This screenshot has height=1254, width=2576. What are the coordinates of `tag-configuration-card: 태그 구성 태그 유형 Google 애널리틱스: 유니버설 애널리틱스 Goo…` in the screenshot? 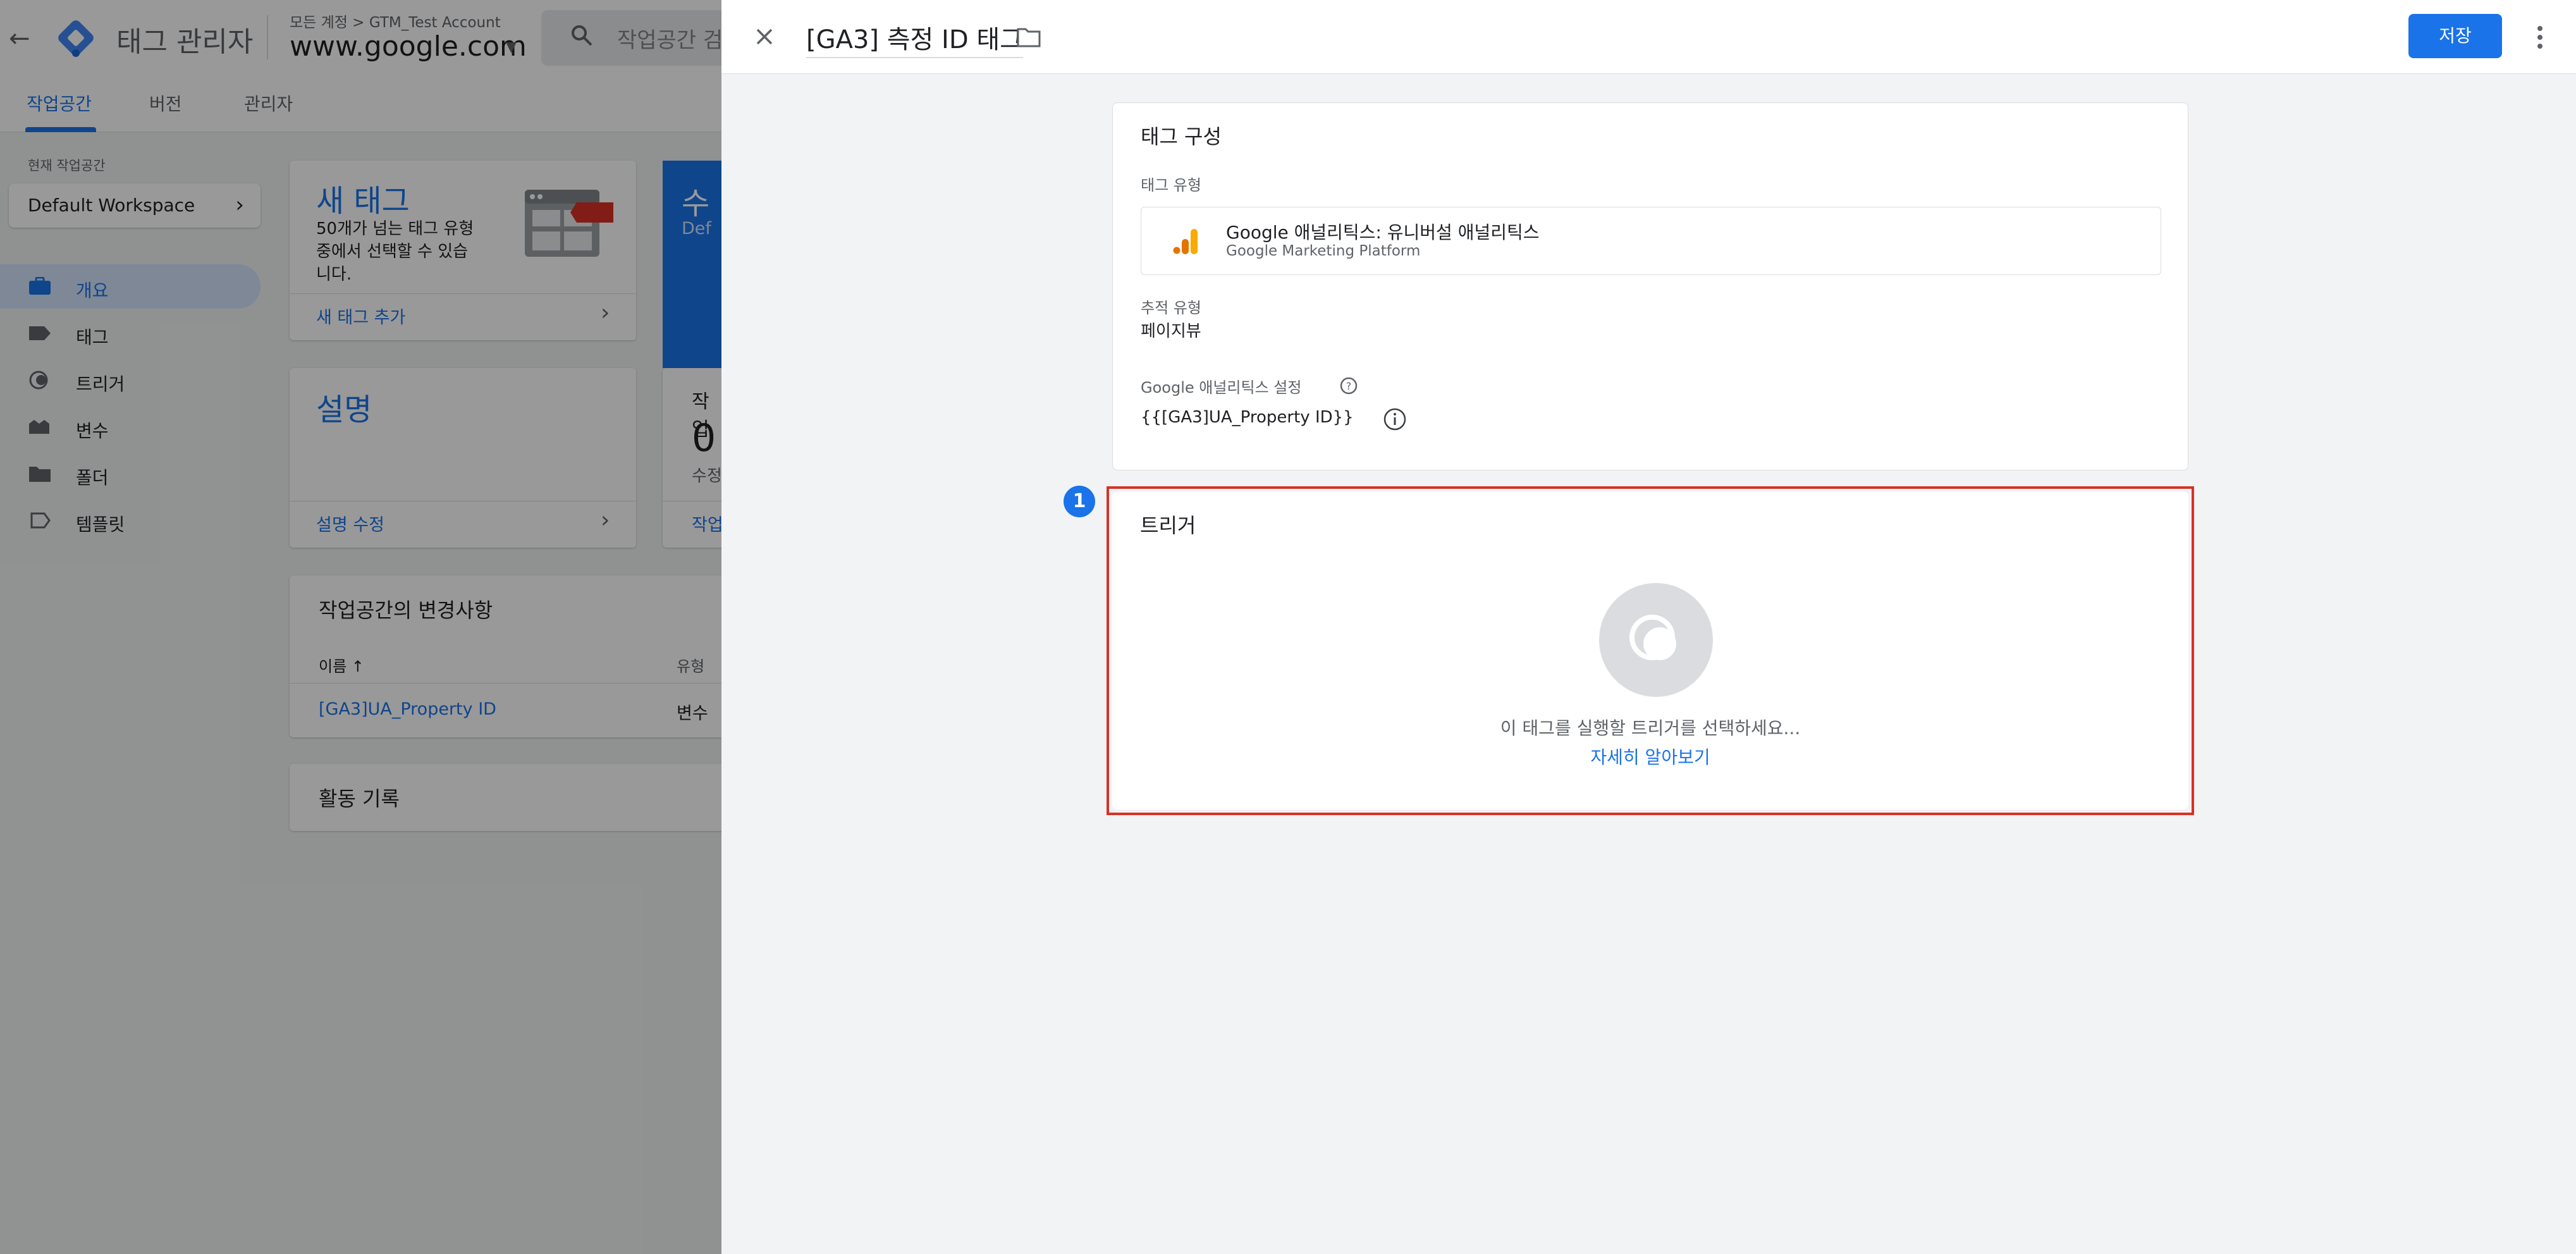 It's located at (1650, 286).